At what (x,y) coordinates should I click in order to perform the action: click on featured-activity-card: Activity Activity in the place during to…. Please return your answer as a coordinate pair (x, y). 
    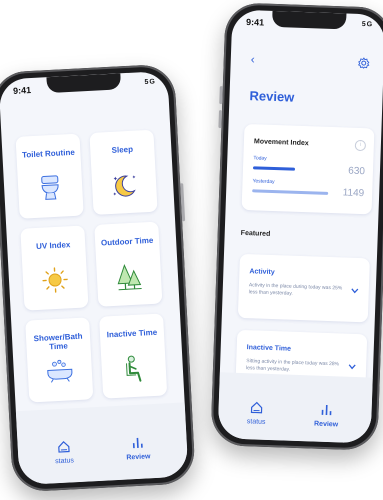
    Looking at the image, I should click on (303, 288).